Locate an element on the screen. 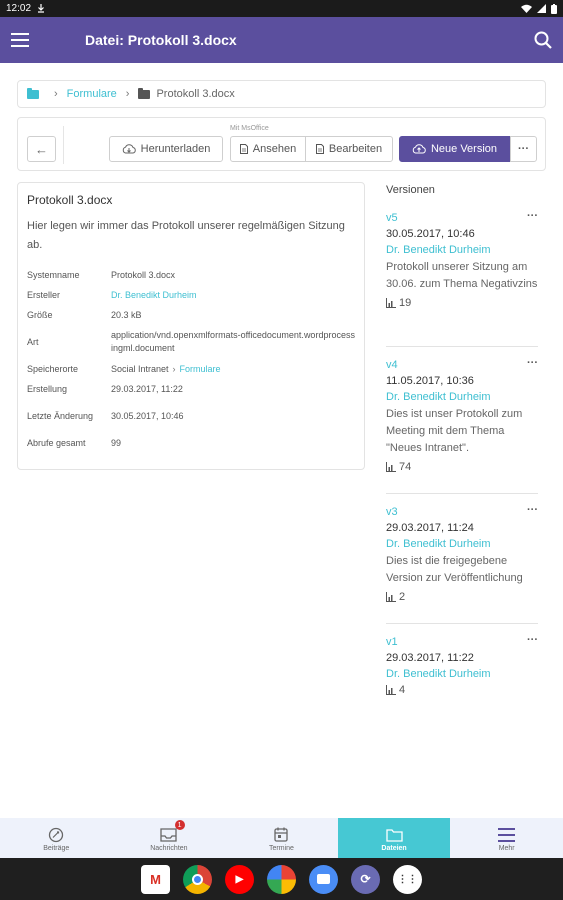  signal-icon is located at coordinates (541, 8).